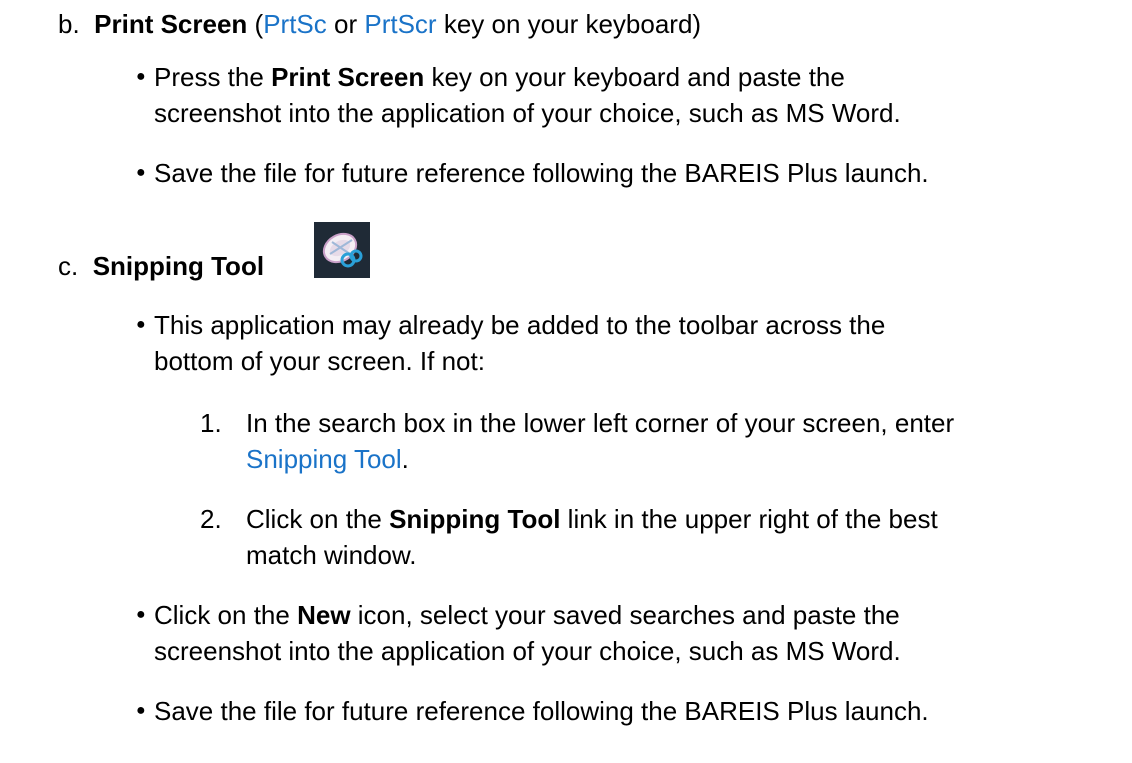  What do you see at coordinates (400, 24) in the screenshot?
I see `prtscr-key-text: PrtScr` at bounding box center [400, 24].